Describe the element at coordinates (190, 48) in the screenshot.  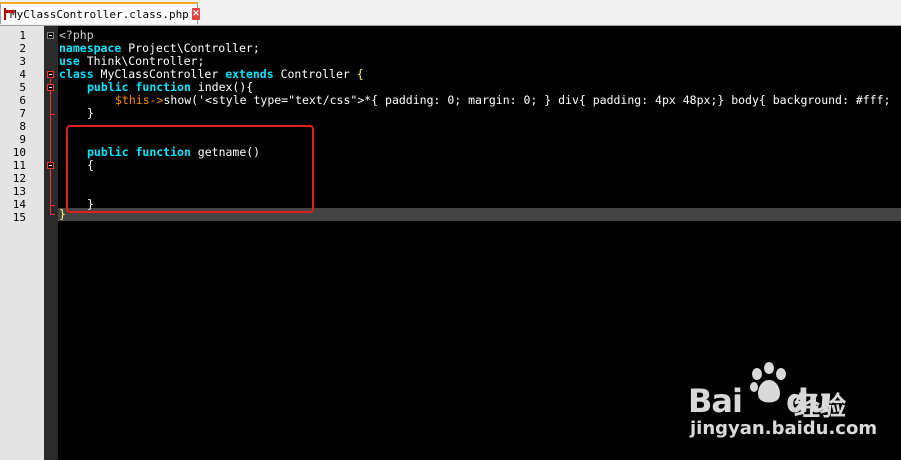
I see `code-text: Project\Controller;` at that location.